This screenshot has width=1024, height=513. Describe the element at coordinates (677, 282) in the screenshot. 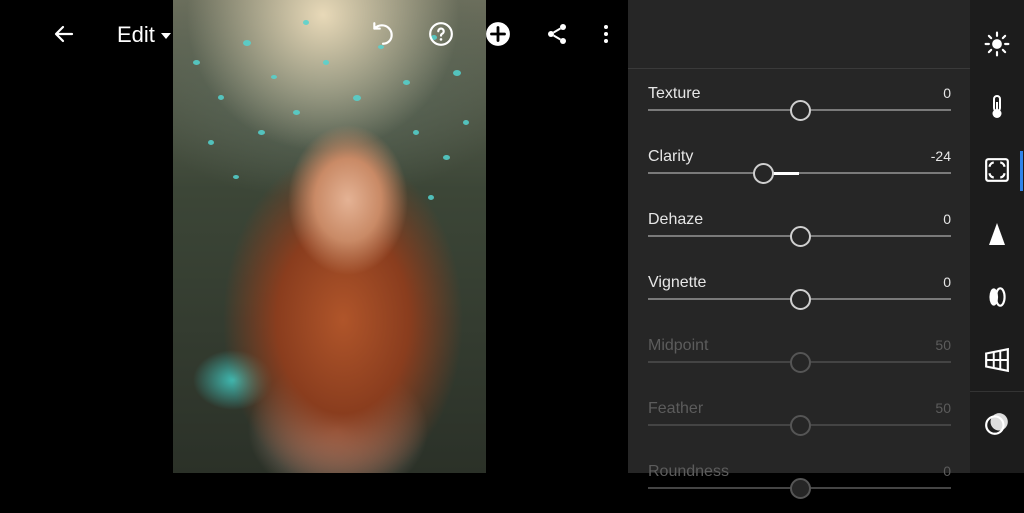

I see `slider-label: Vignette` at that location.